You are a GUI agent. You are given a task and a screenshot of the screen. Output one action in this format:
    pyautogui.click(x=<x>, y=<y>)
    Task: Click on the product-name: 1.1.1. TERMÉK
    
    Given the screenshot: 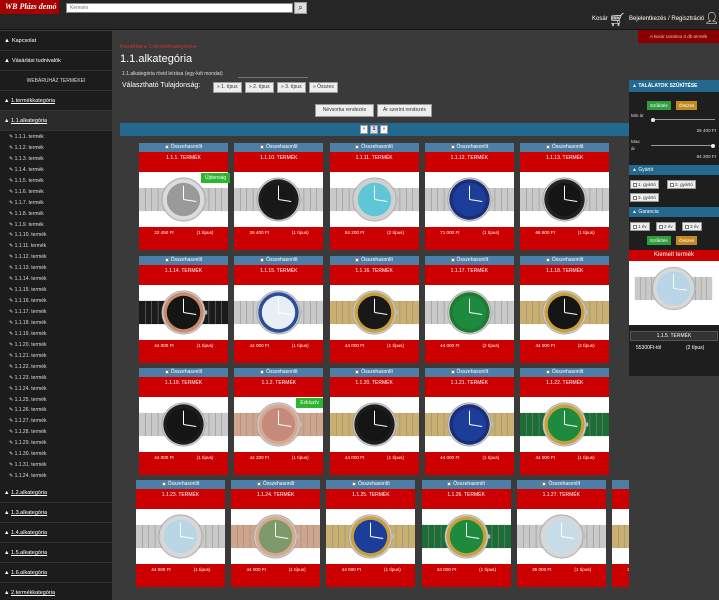 What is the action you would take?
    pyautogui.click(x=183, y=162)
    